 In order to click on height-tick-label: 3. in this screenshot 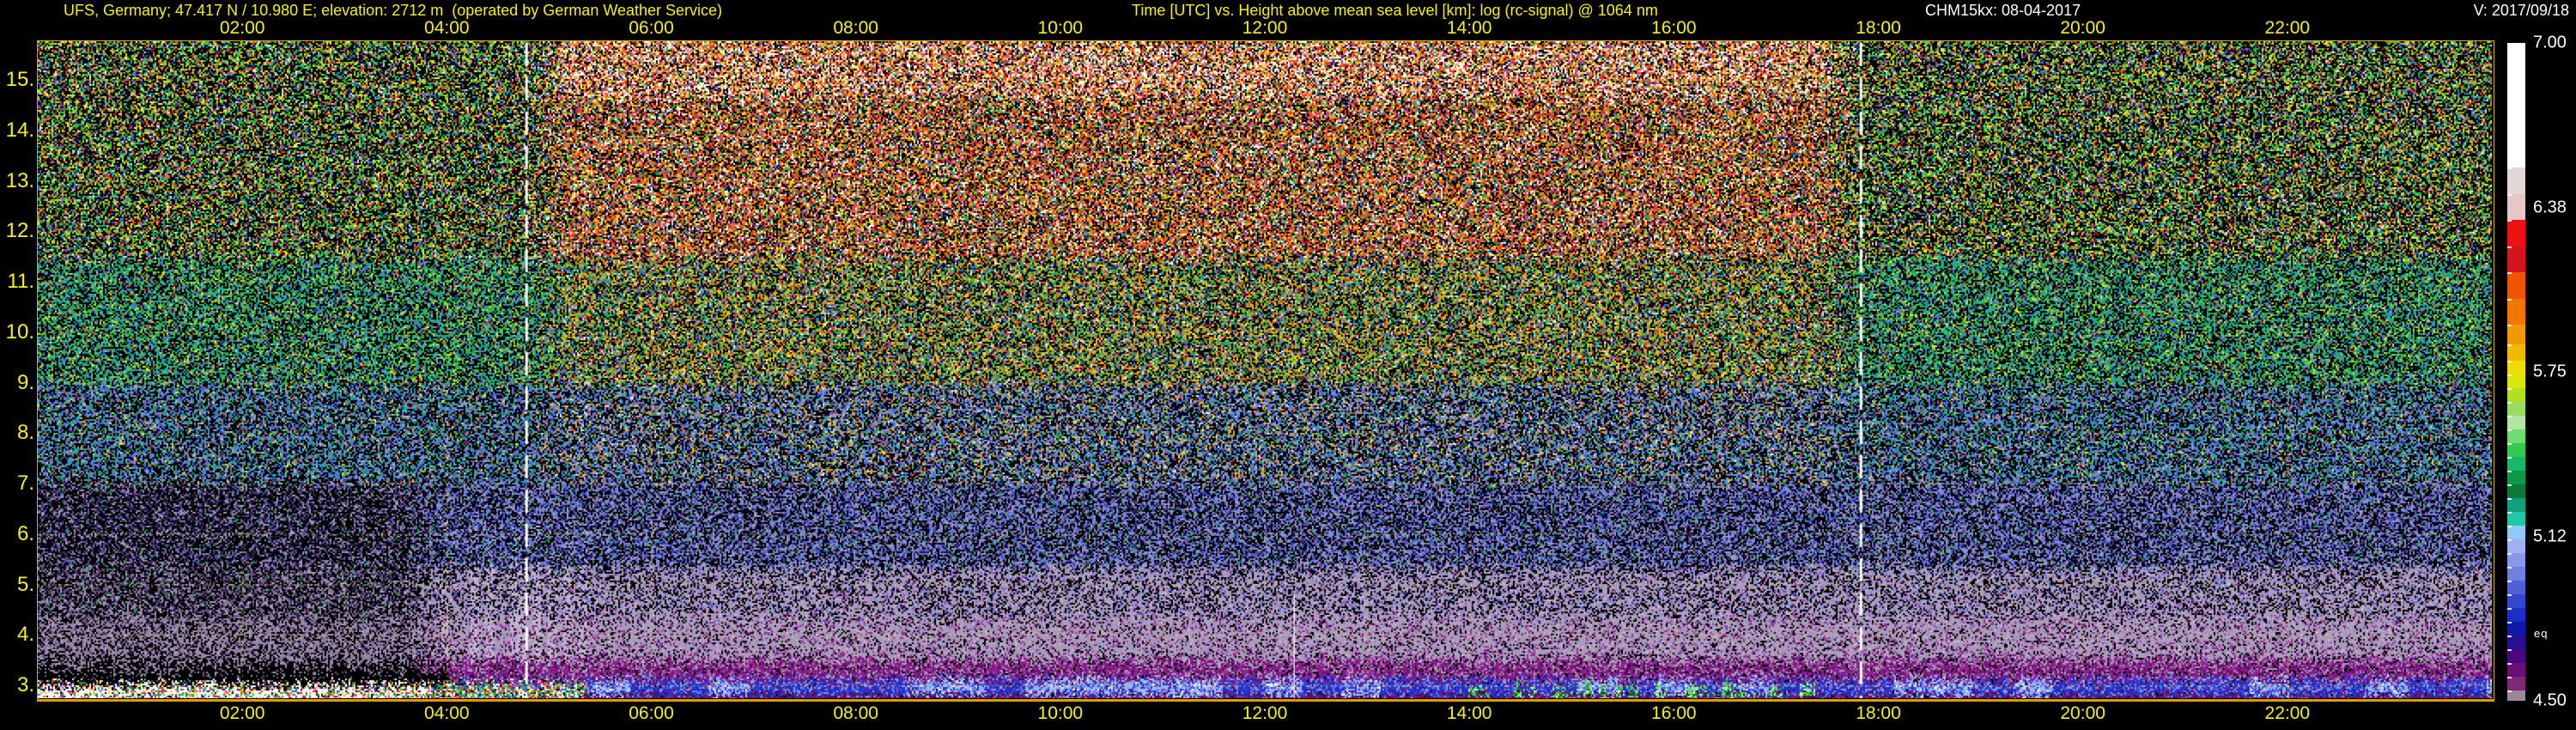, I will do `click(25, 685)`.